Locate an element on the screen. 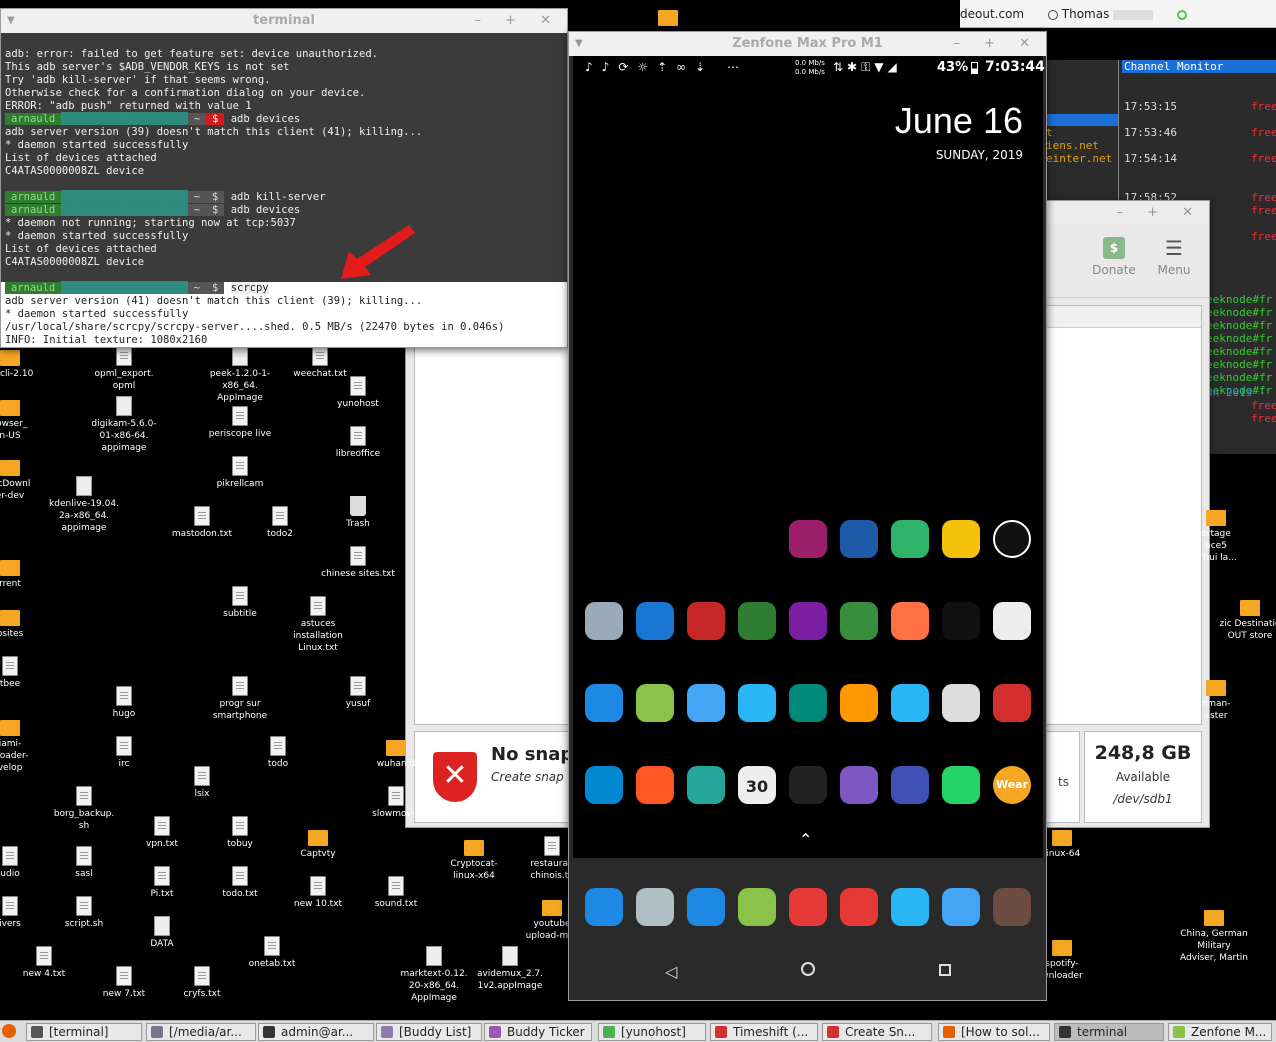 The width and height of the screenshot is (1276, 1042). antenna-icon is located at coordinates (604, 785).